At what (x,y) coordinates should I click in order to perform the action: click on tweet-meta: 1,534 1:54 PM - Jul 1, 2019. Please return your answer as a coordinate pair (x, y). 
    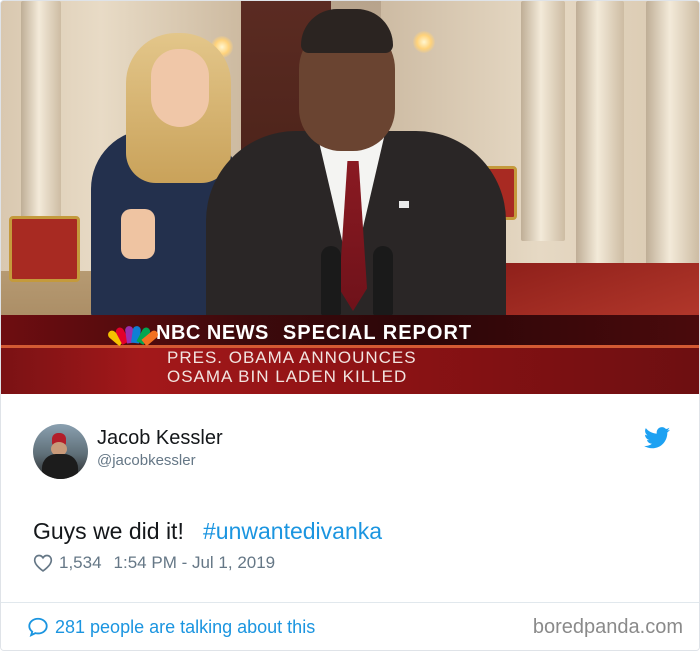
    Looking at the image, I should click on (154, 563).